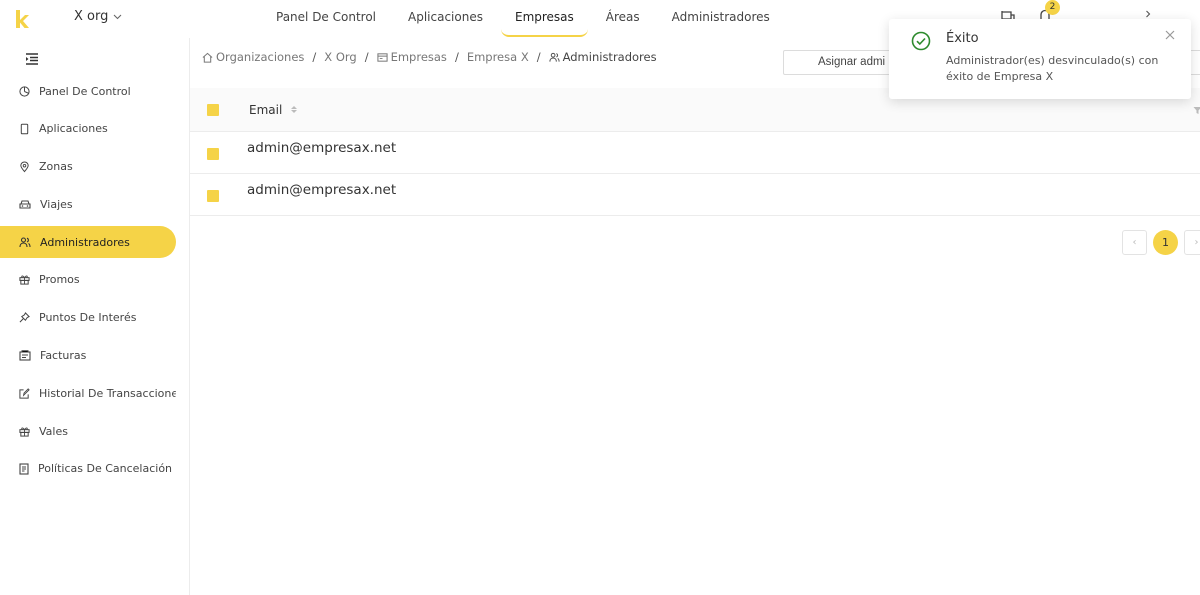 This screenshot has height=595, width=1200. I want to click on logo-icon, so click(22, 19).